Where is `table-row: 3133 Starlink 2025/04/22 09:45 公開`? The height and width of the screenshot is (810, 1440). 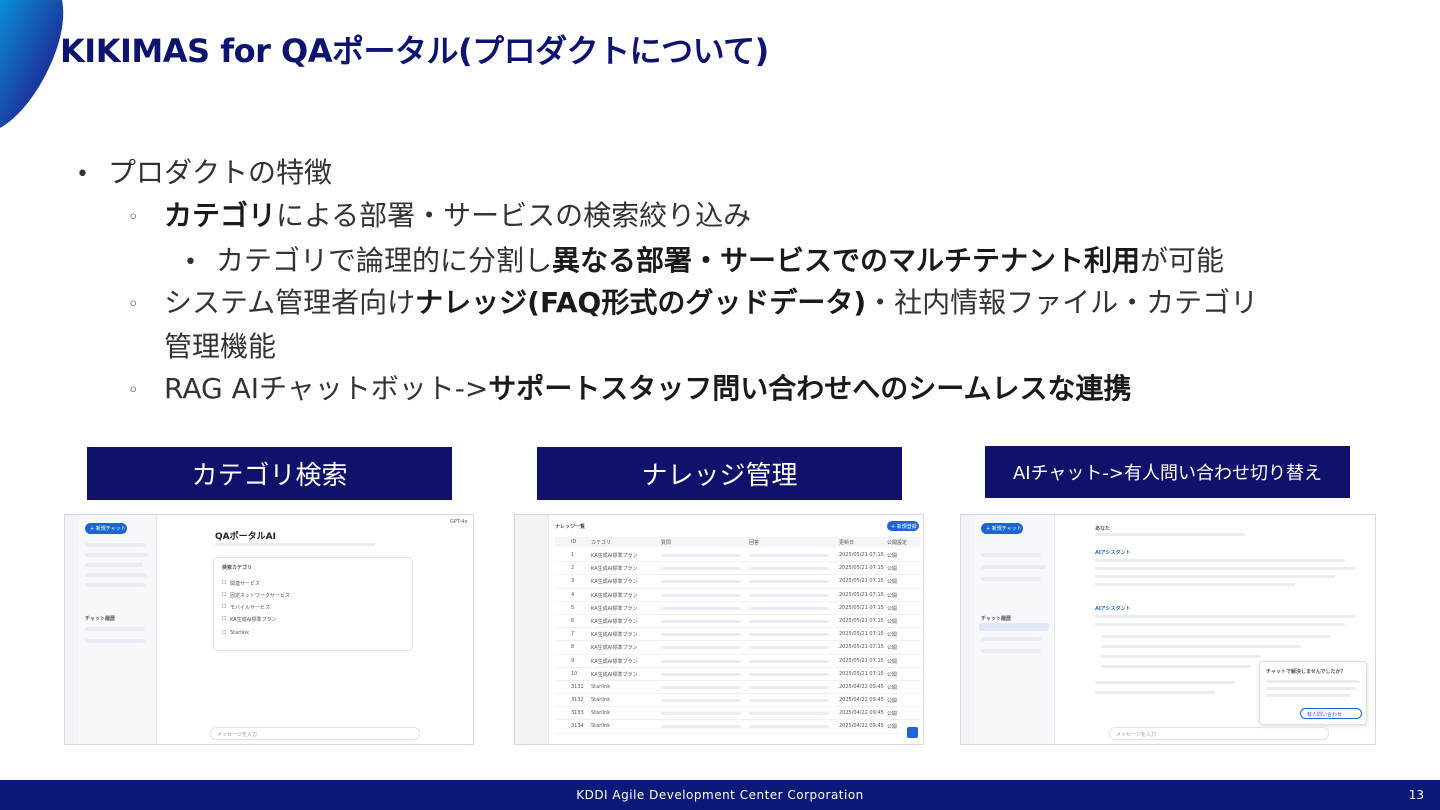
table-row: 3133 Starlink 2025/04/22 09:45 公開 is located at coordinates (738, 714).